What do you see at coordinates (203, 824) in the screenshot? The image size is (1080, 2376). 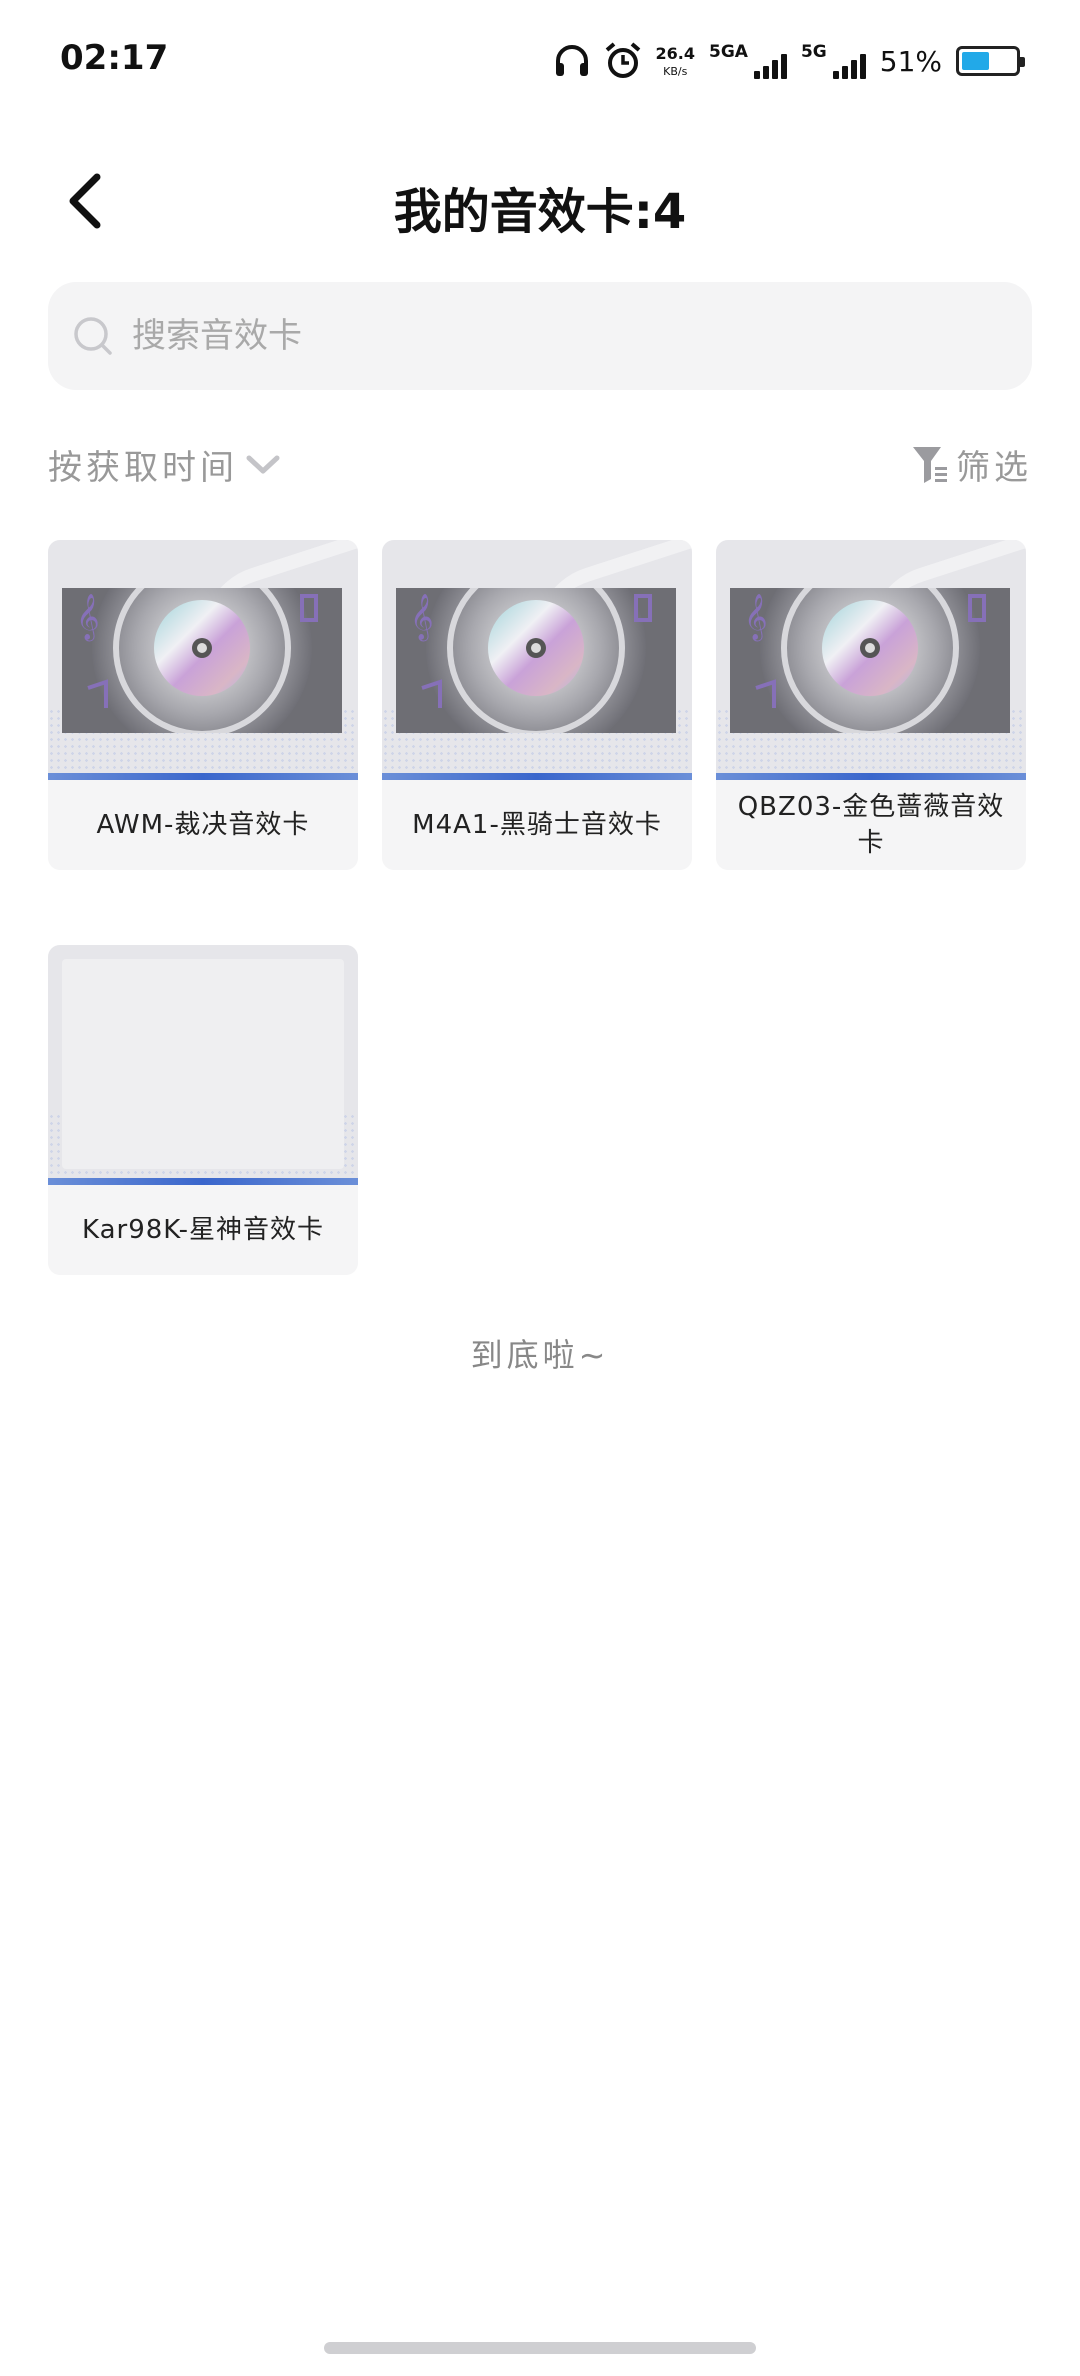 I see `sound-card-name: AWM-裁决音效卡` at bounding box center [203, 824].